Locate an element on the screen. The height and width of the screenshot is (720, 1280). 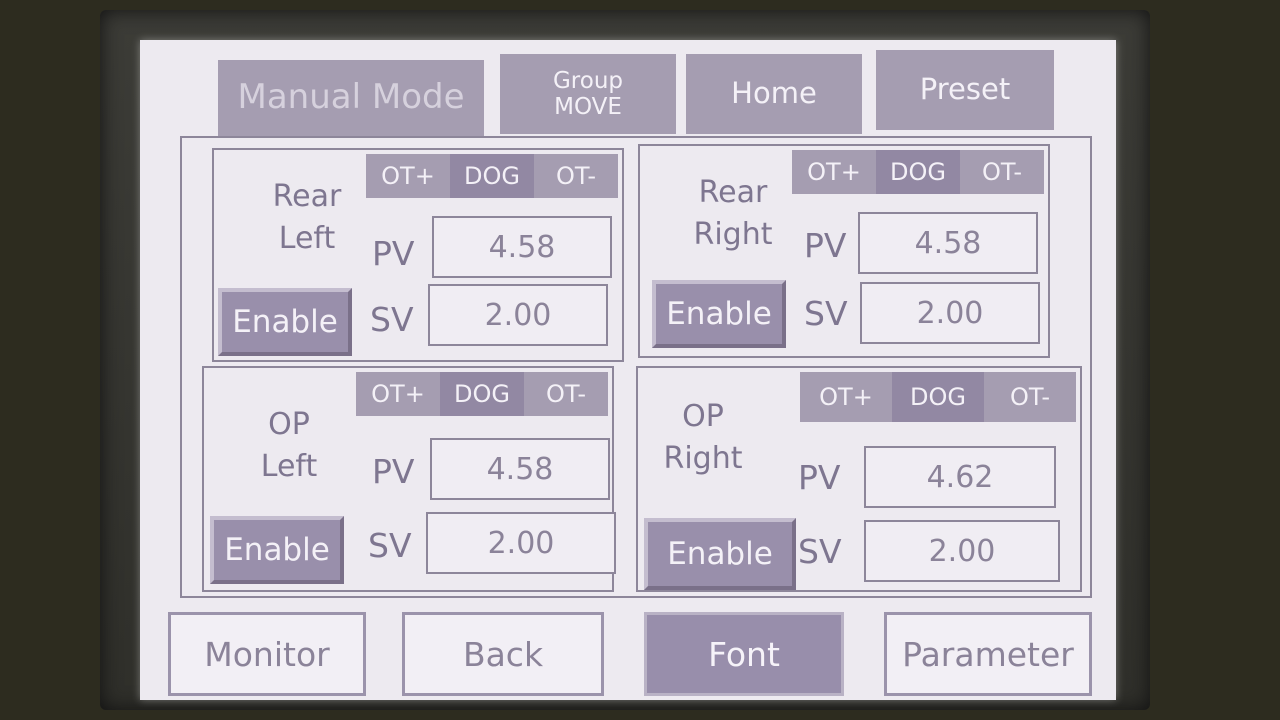
home-button: Home is located at coordinates (774, 94).